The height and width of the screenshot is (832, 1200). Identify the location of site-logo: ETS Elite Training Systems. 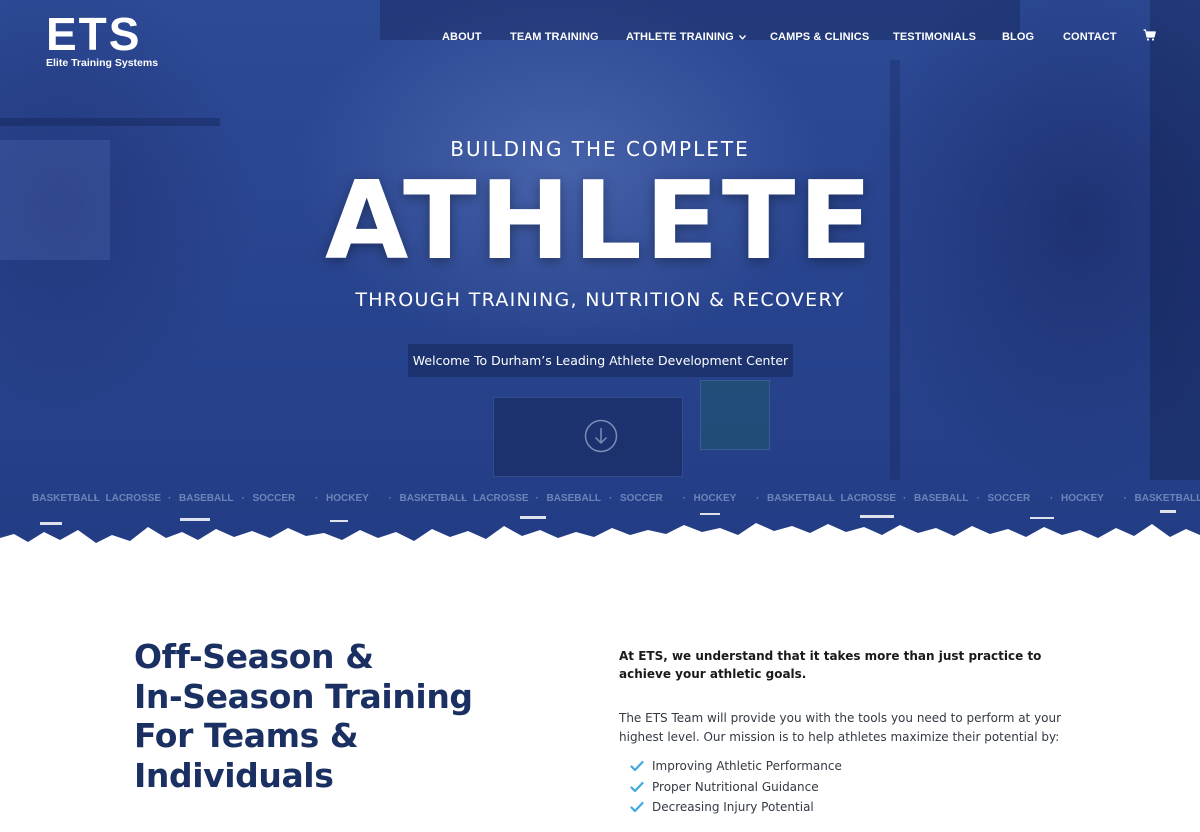
(102, 38).